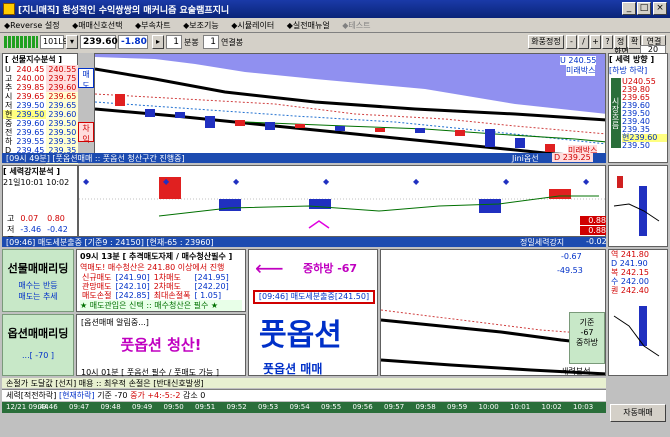 The image size is (670, 437). I want to click on chart-adjust-button: 화풍정정, so click(546, 42).